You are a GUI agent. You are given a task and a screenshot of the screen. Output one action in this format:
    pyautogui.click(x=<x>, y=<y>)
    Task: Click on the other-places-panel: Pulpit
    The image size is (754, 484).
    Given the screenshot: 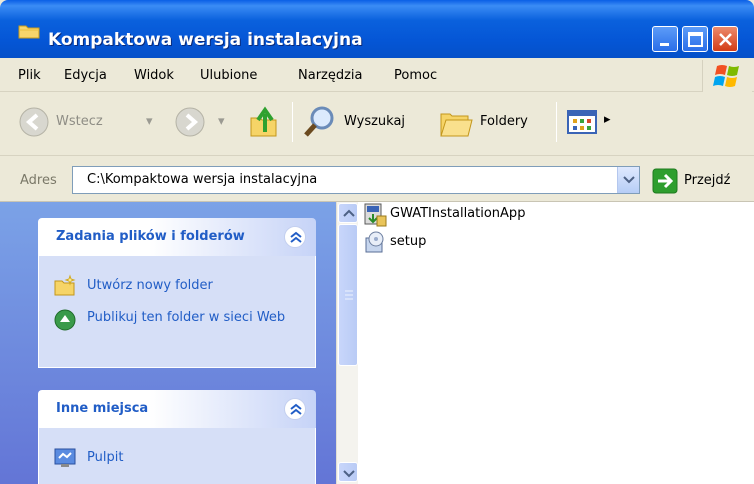 What is the action you would take?
    pyautogui.click(x=177, y=456)
    